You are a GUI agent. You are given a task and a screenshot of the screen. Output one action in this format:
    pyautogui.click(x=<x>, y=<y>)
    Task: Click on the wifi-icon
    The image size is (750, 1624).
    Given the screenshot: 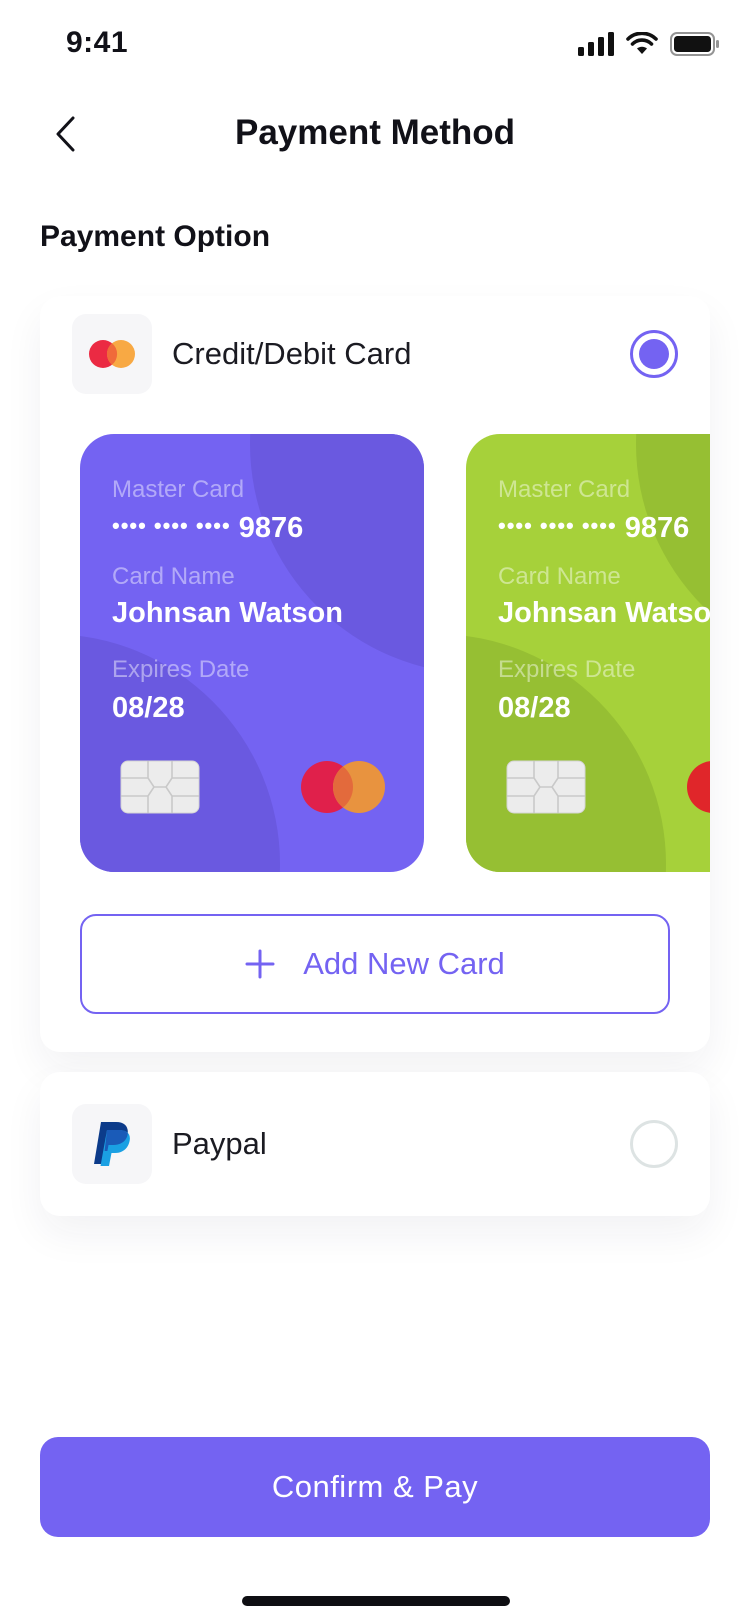 What is the action you would take?
    pyautogui.click(x=642, y=43)
    